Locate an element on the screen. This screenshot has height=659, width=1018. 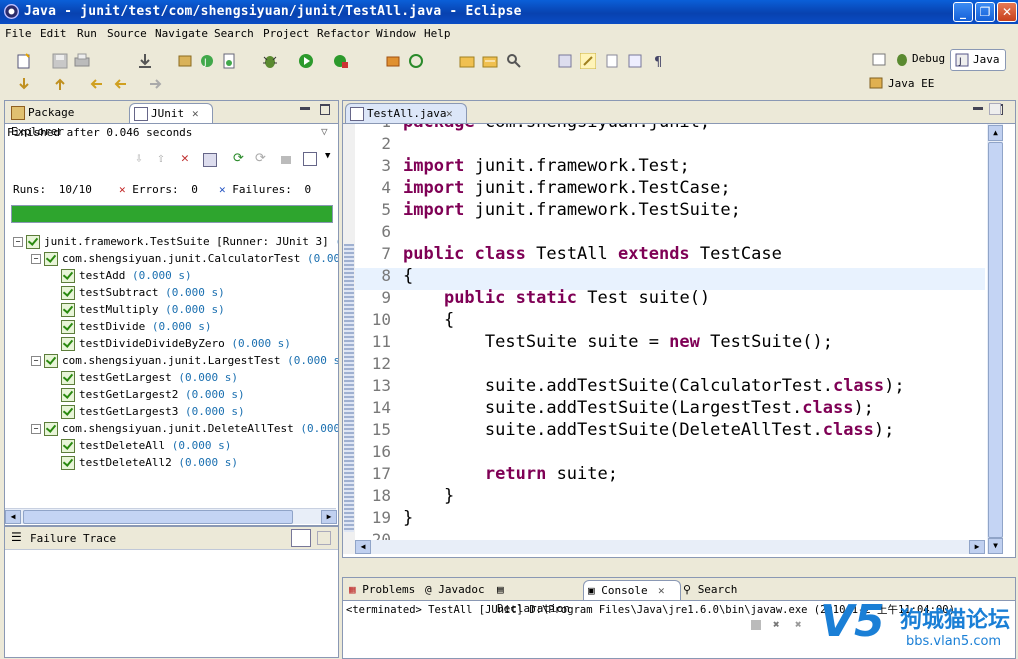
tree-test-method: testDivideDivideByZero (0.000 s) is located at coordinates (176, 344).